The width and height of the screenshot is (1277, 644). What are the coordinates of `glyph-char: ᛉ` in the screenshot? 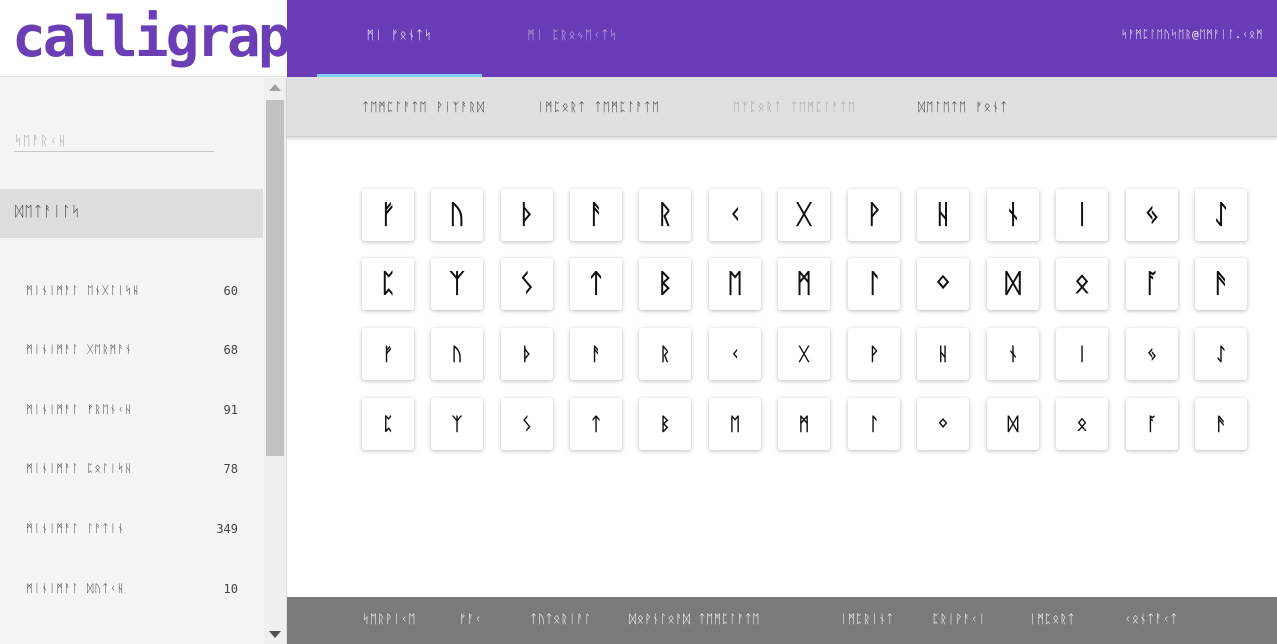 It's located at (457, 284).